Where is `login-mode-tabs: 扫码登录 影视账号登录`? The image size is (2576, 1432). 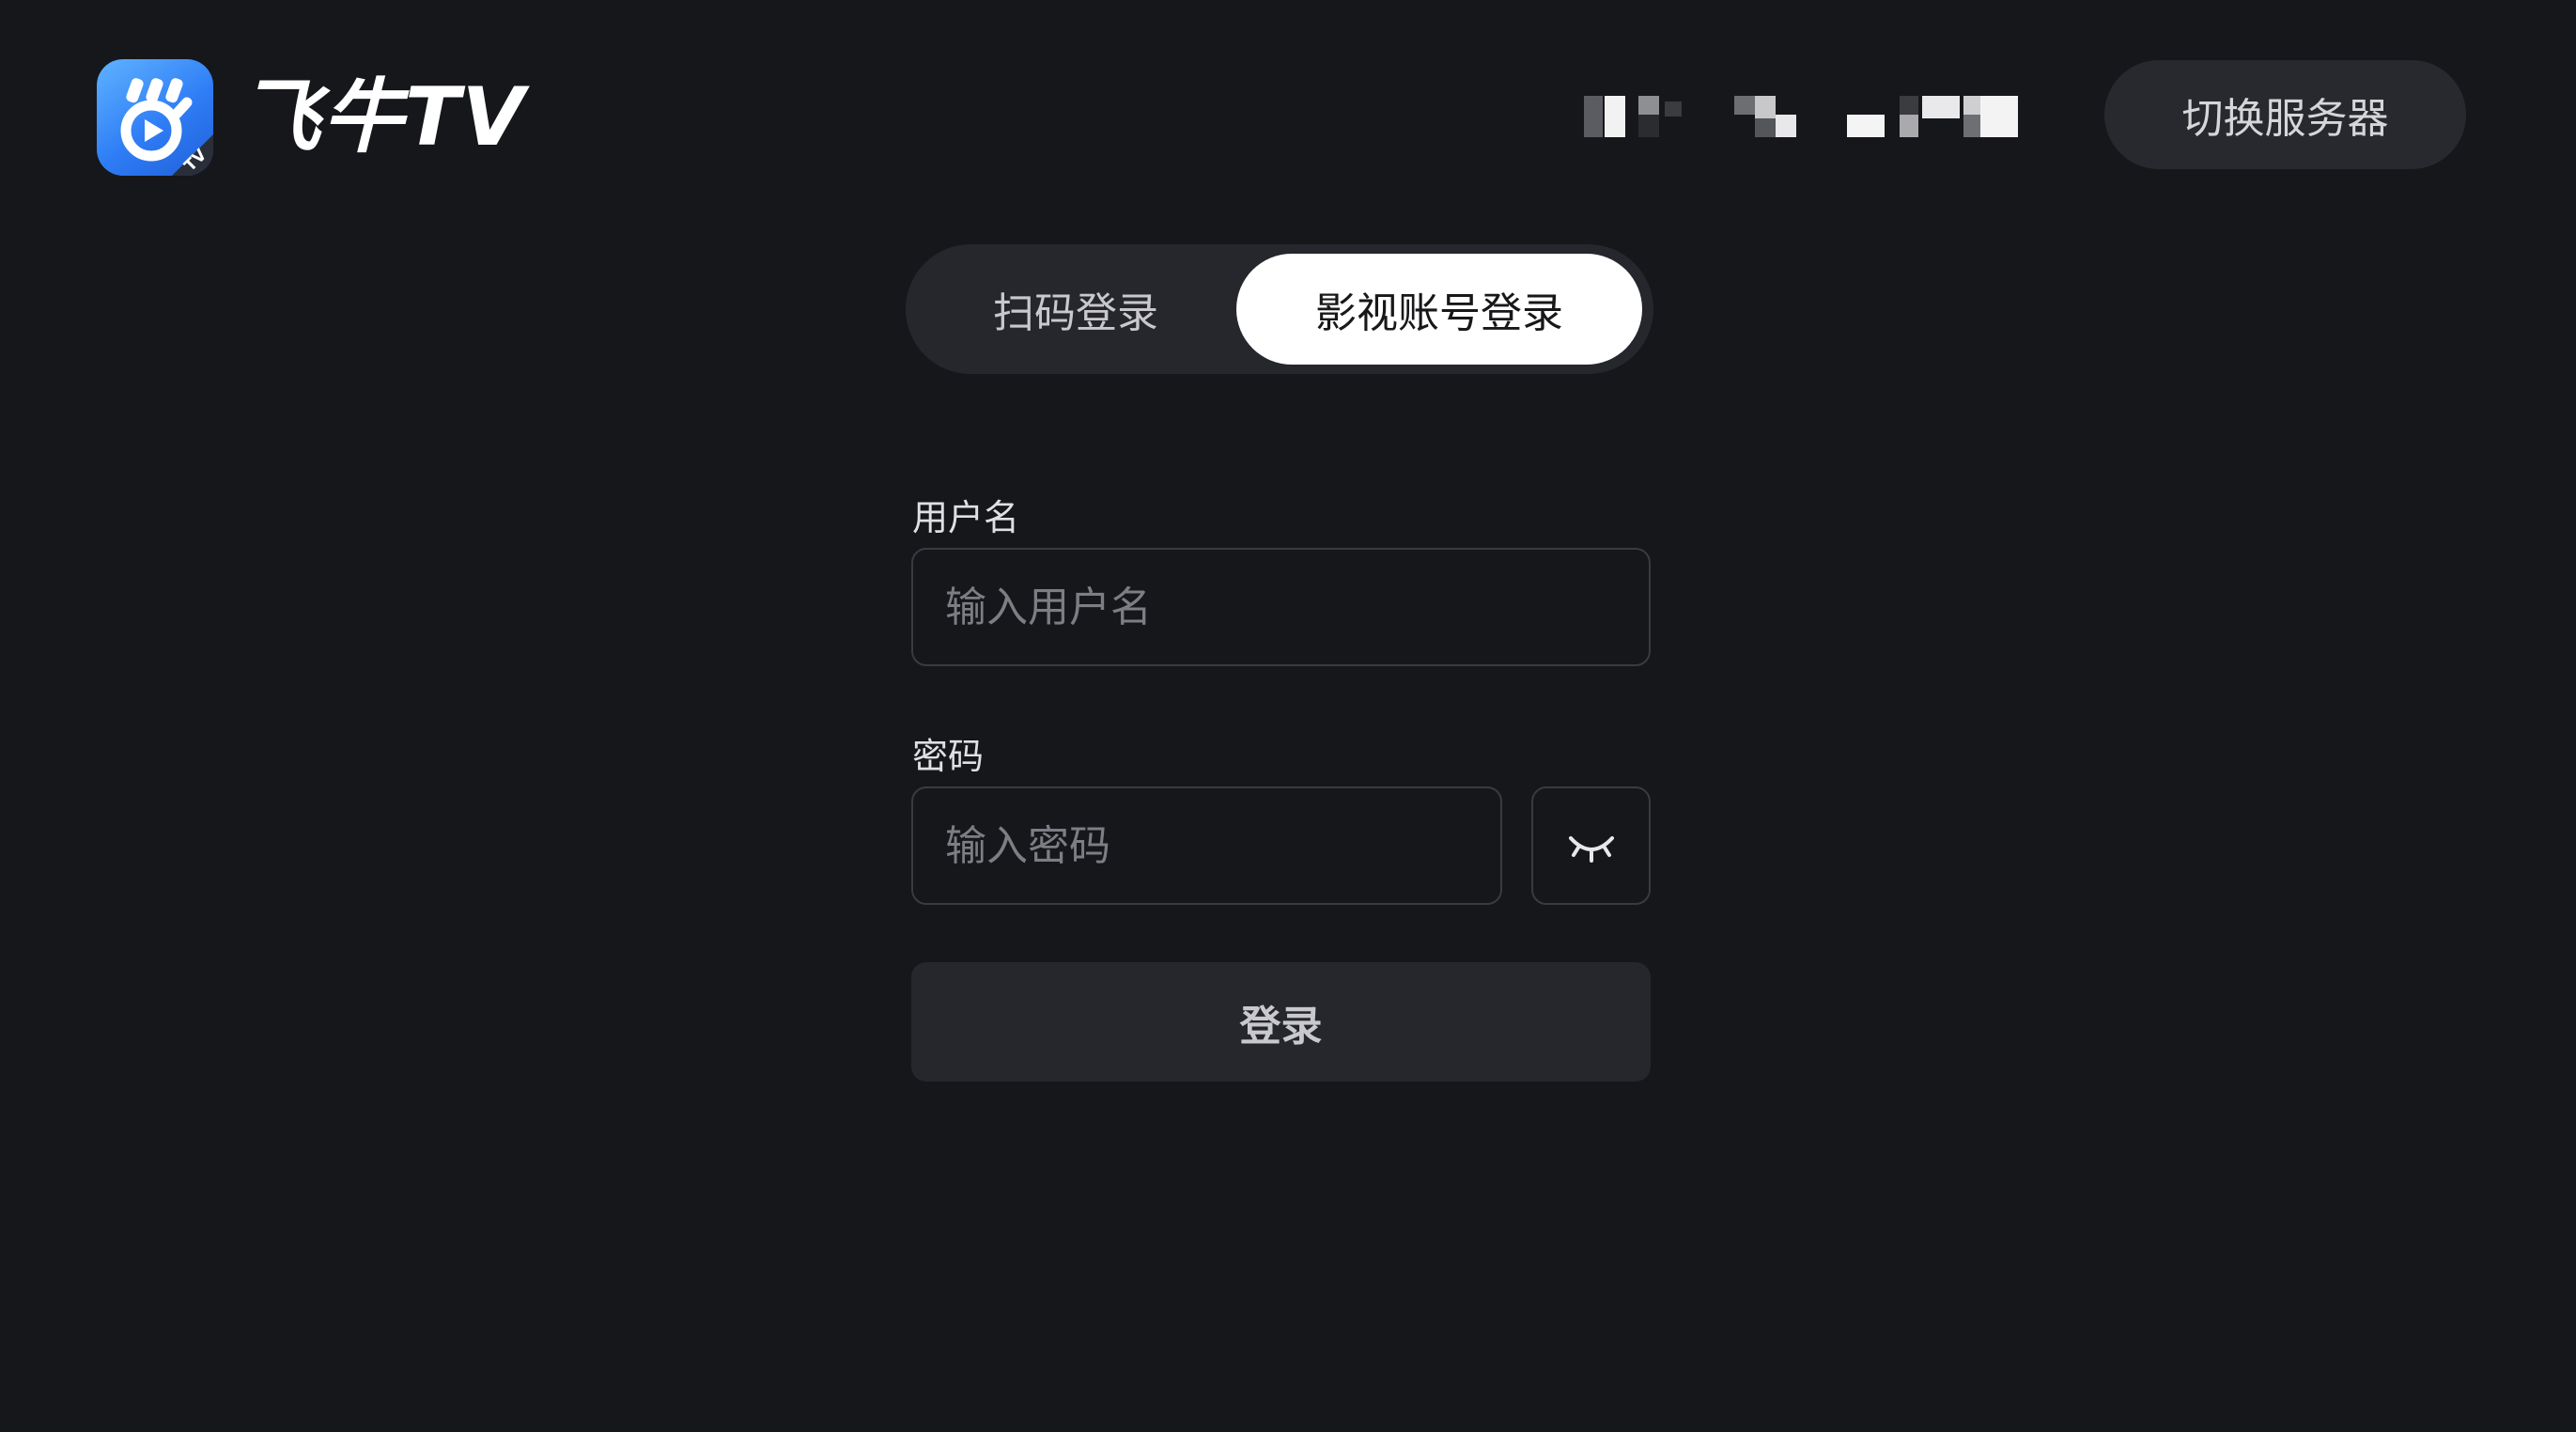
login-mode-tabs: 扫码登录 影视账号登录 is located at coordinates (1279, 309).